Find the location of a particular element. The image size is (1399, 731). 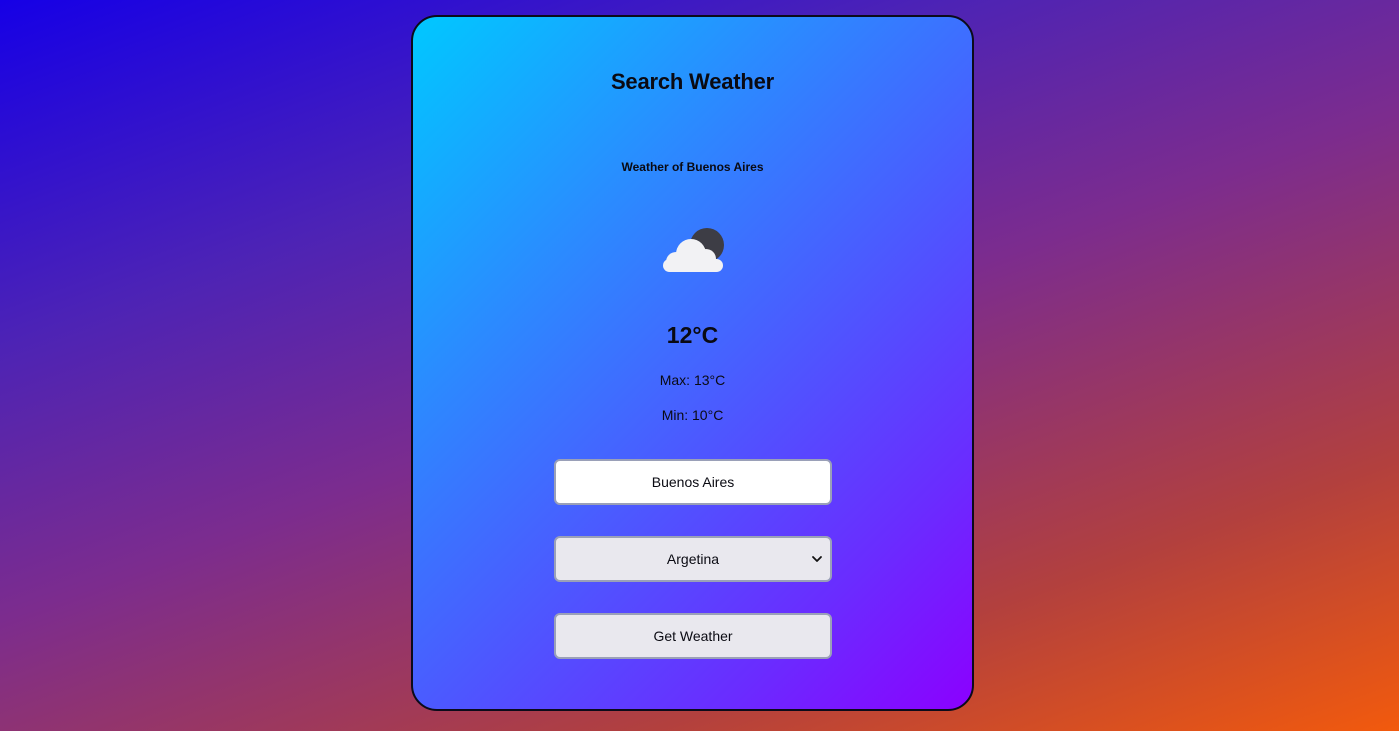

location-heading: Weather of Buenos Aires is located at coordinates (692, 167).